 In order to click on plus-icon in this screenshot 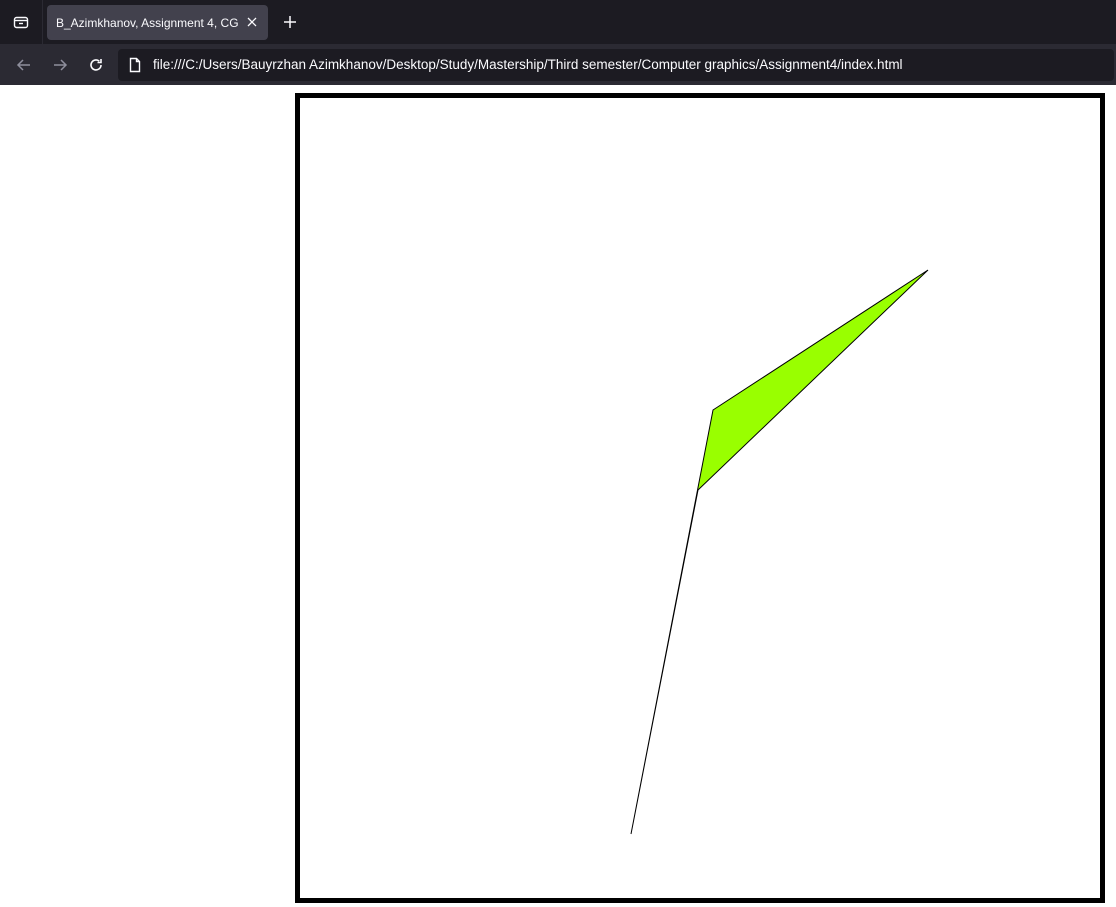, I will do `click(290, 22)`.